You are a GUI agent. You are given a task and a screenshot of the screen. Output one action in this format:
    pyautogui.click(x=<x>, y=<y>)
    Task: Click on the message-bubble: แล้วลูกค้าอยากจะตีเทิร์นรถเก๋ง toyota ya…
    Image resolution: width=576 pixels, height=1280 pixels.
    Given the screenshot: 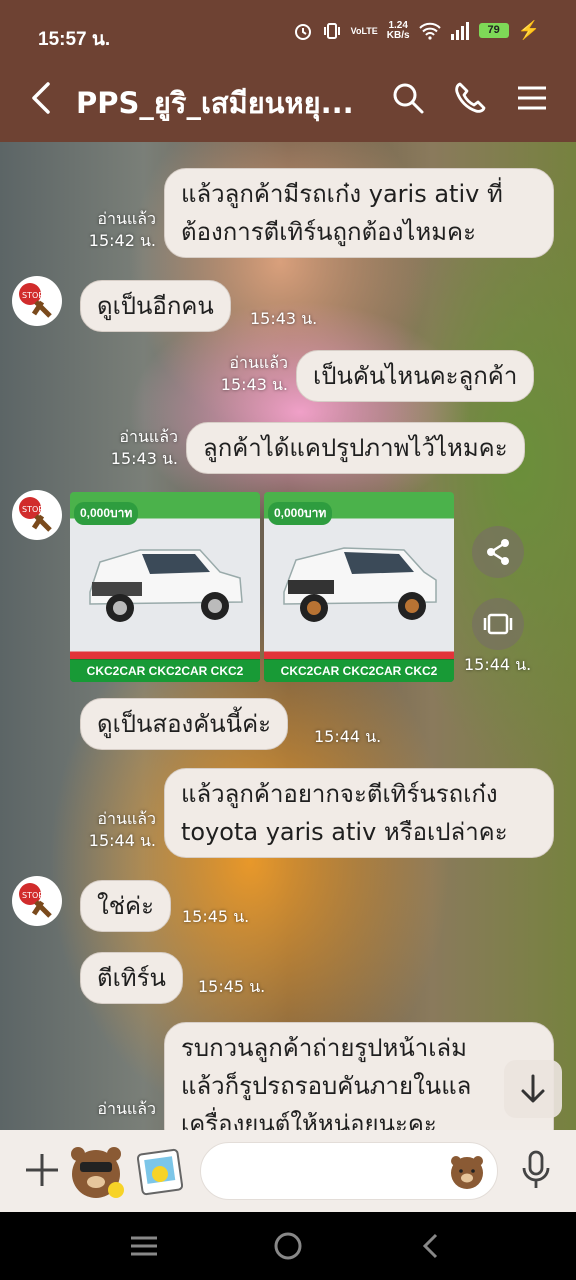 What is the action you would take?
    pyautogui.click(x=359, y=813)
    